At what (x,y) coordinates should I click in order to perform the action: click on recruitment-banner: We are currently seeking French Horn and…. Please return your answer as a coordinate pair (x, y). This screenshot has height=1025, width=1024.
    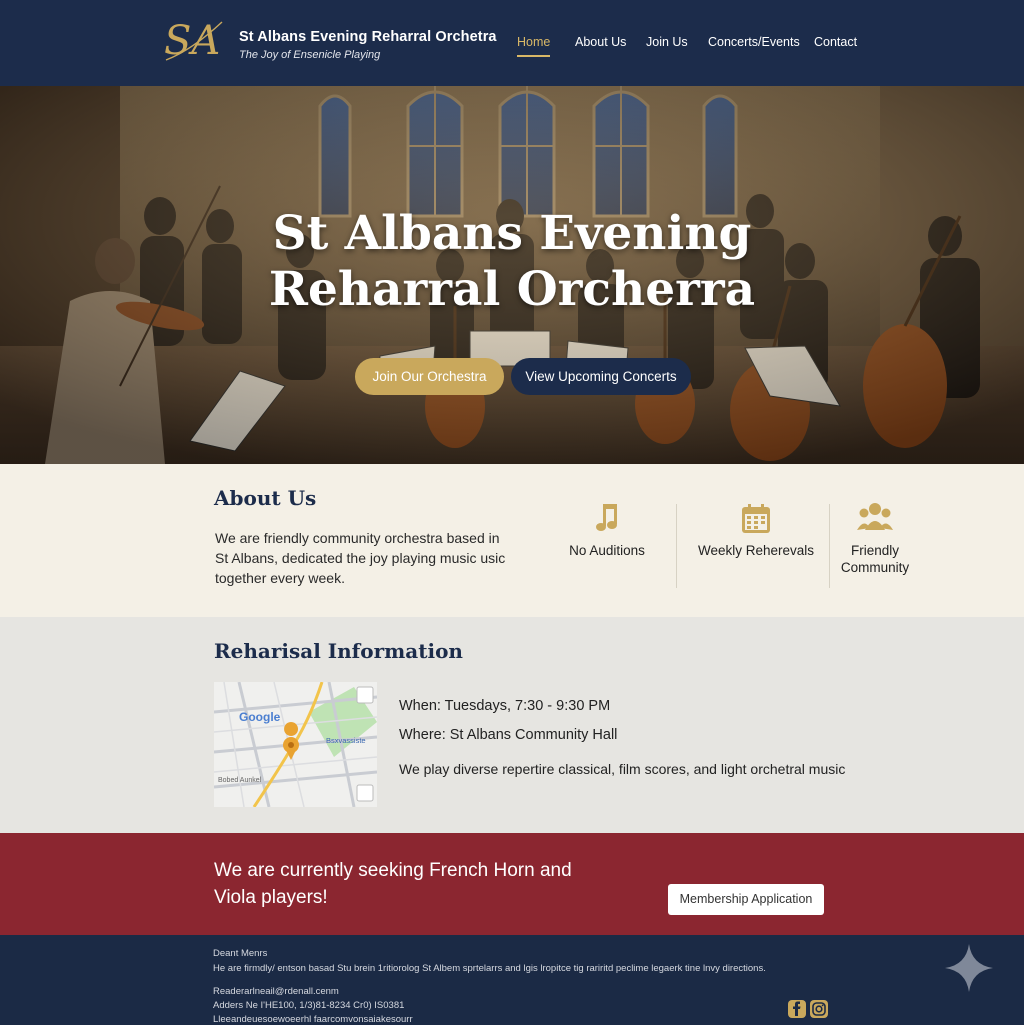
    Looking at the image, I should click on (512, 884).